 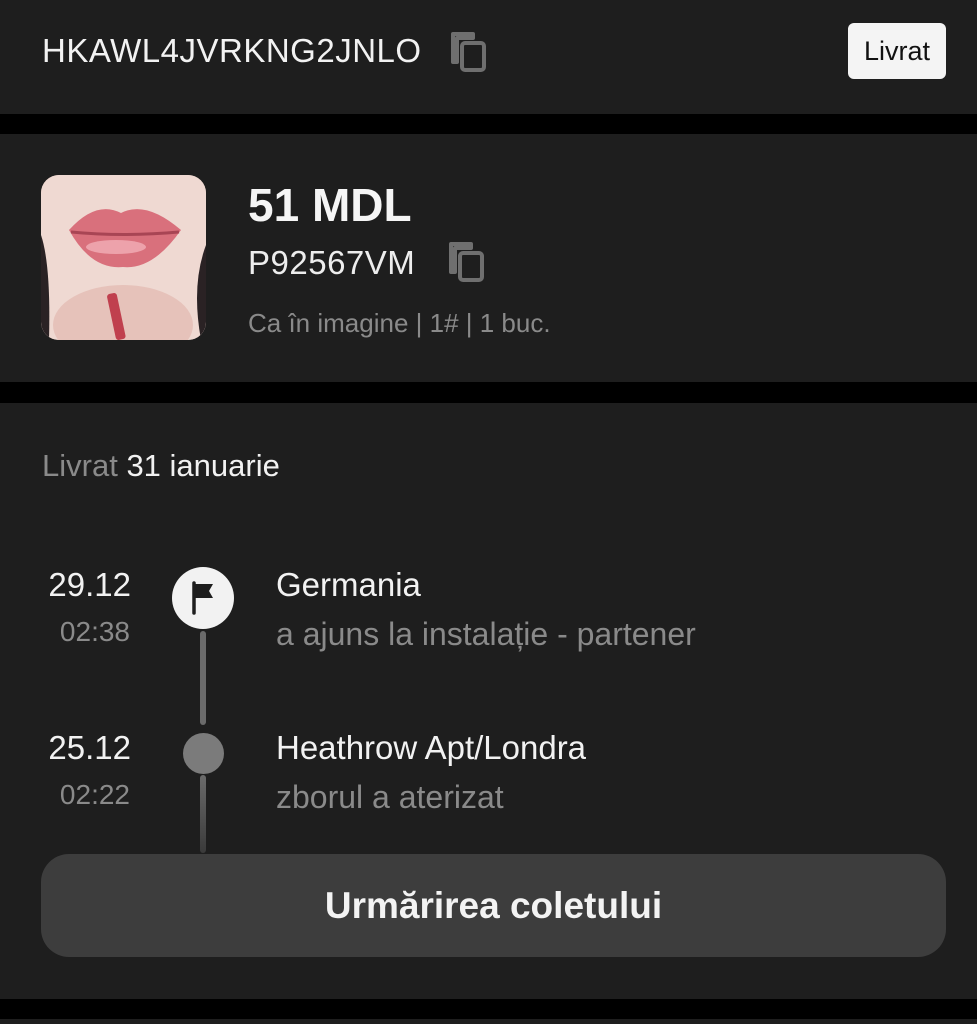 I want to click on product-thumbnail, so click(x=123, y=257).